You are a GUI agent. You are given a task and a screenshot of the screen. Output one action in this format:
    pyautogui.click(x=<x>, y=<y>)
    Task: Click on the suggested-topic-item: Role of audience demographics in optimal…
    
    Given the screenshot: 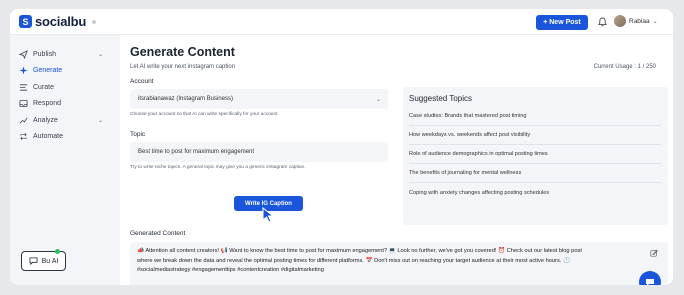 What is the action you would take?
    pyautogui.click(x=535, y=154)
    